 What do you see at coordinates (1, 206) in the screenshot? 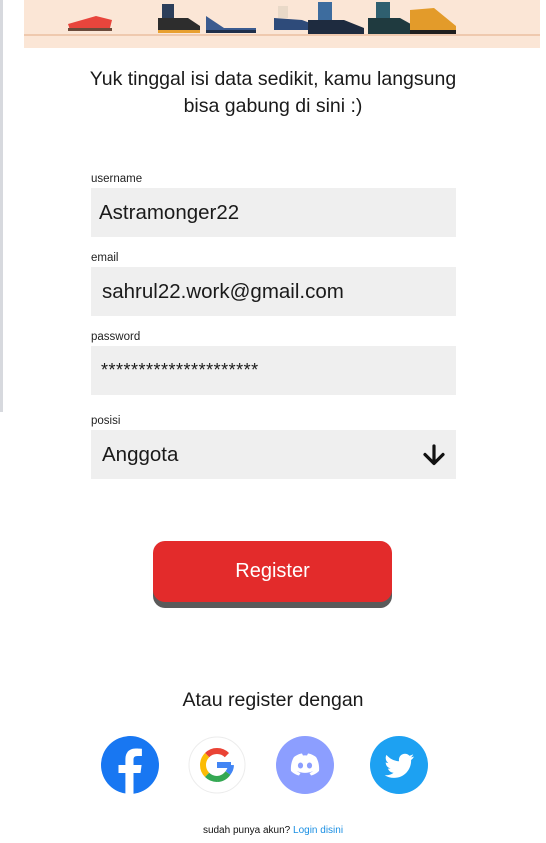
I see `left-edge-rule` at bounding box center [1, 206].